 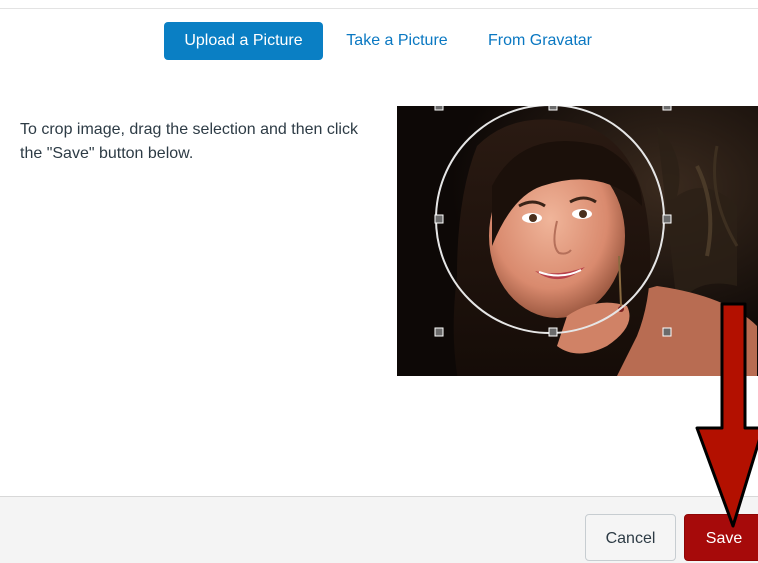 I want to click on tab-upload-picture: Upload a Picture, so click(x=243, y=41).